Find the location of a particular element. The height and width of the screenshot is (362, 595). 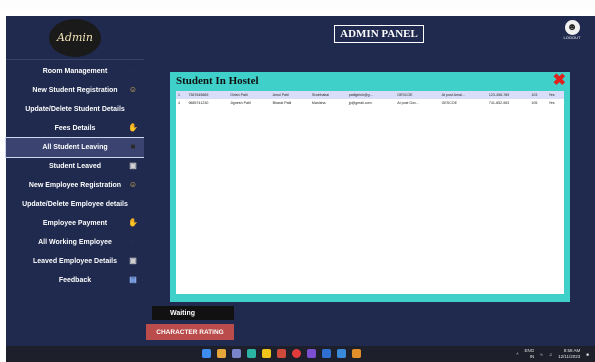

sidebar-item-0: Room Management ○ is located at coordinates (75, 71).